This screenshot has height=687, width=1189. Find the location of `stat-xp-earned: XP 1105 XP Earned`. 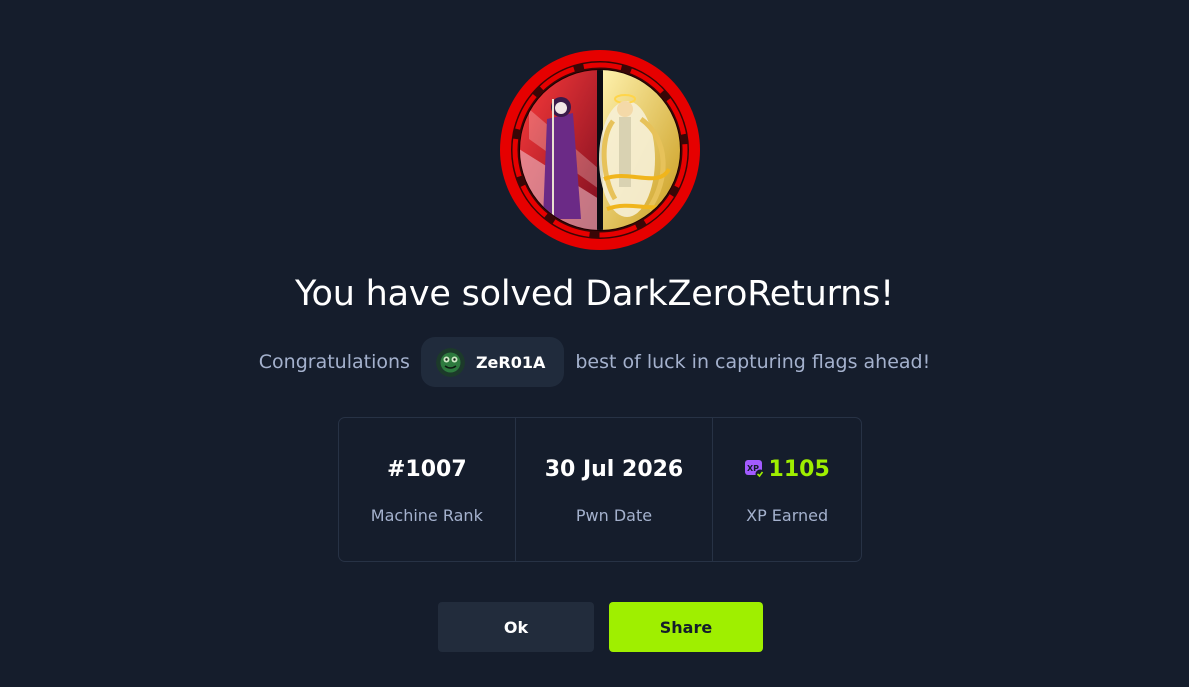

stat-xp-earned: XP 1105 XP Earned is located at coordinates (787, 489).